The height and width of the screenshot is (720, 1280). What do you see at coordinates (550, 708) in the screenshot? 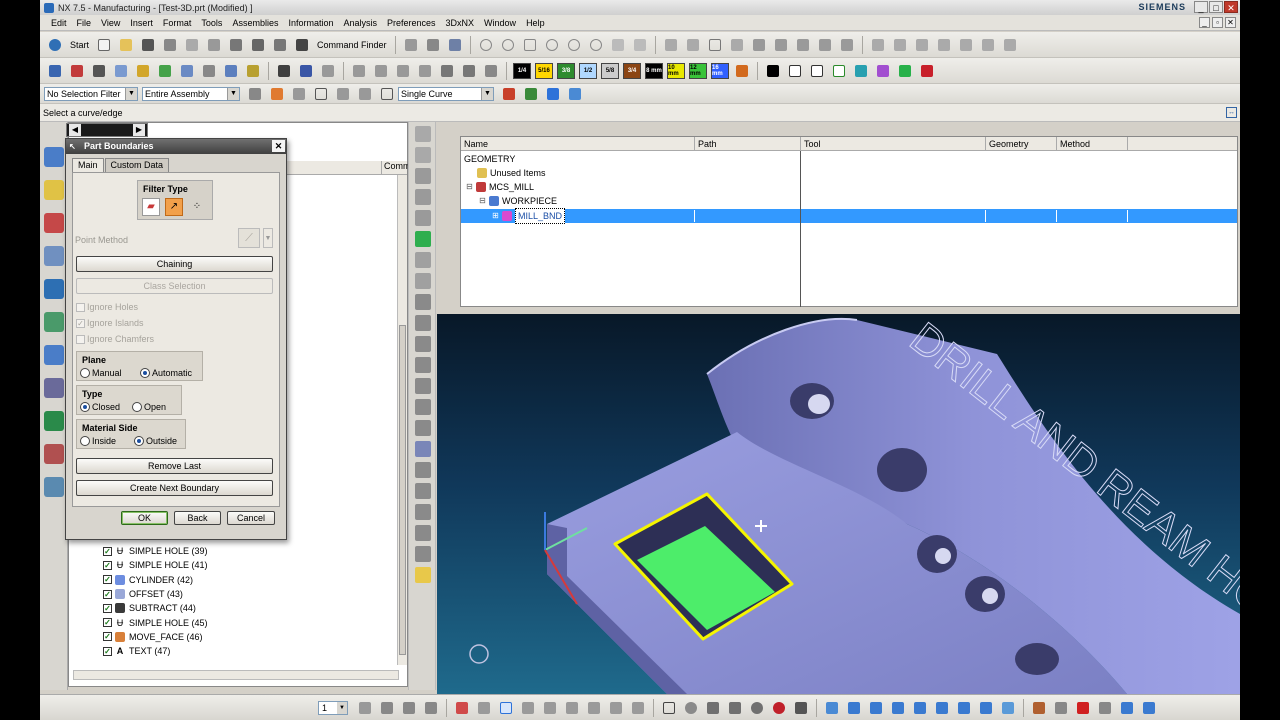
I see `snap-intersection-icon` at bounding box center [550, 708].